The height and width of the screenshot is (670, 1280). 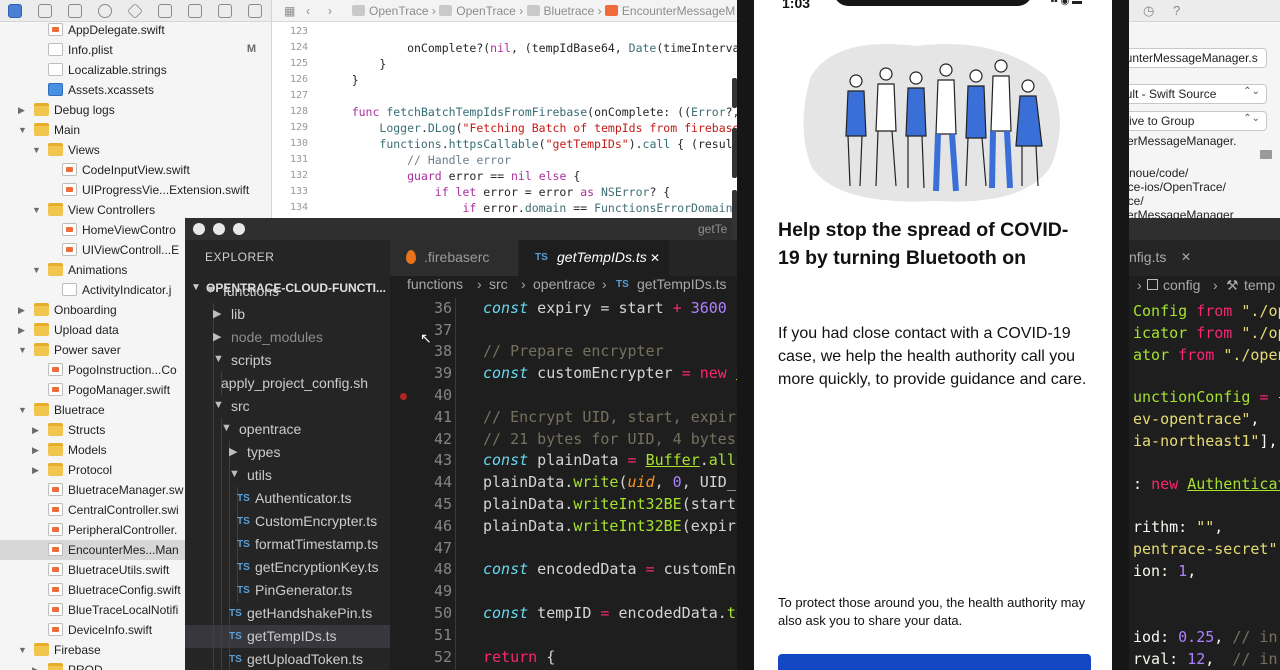 I want to click on minimize-window-button, so click(x=219, y=229).